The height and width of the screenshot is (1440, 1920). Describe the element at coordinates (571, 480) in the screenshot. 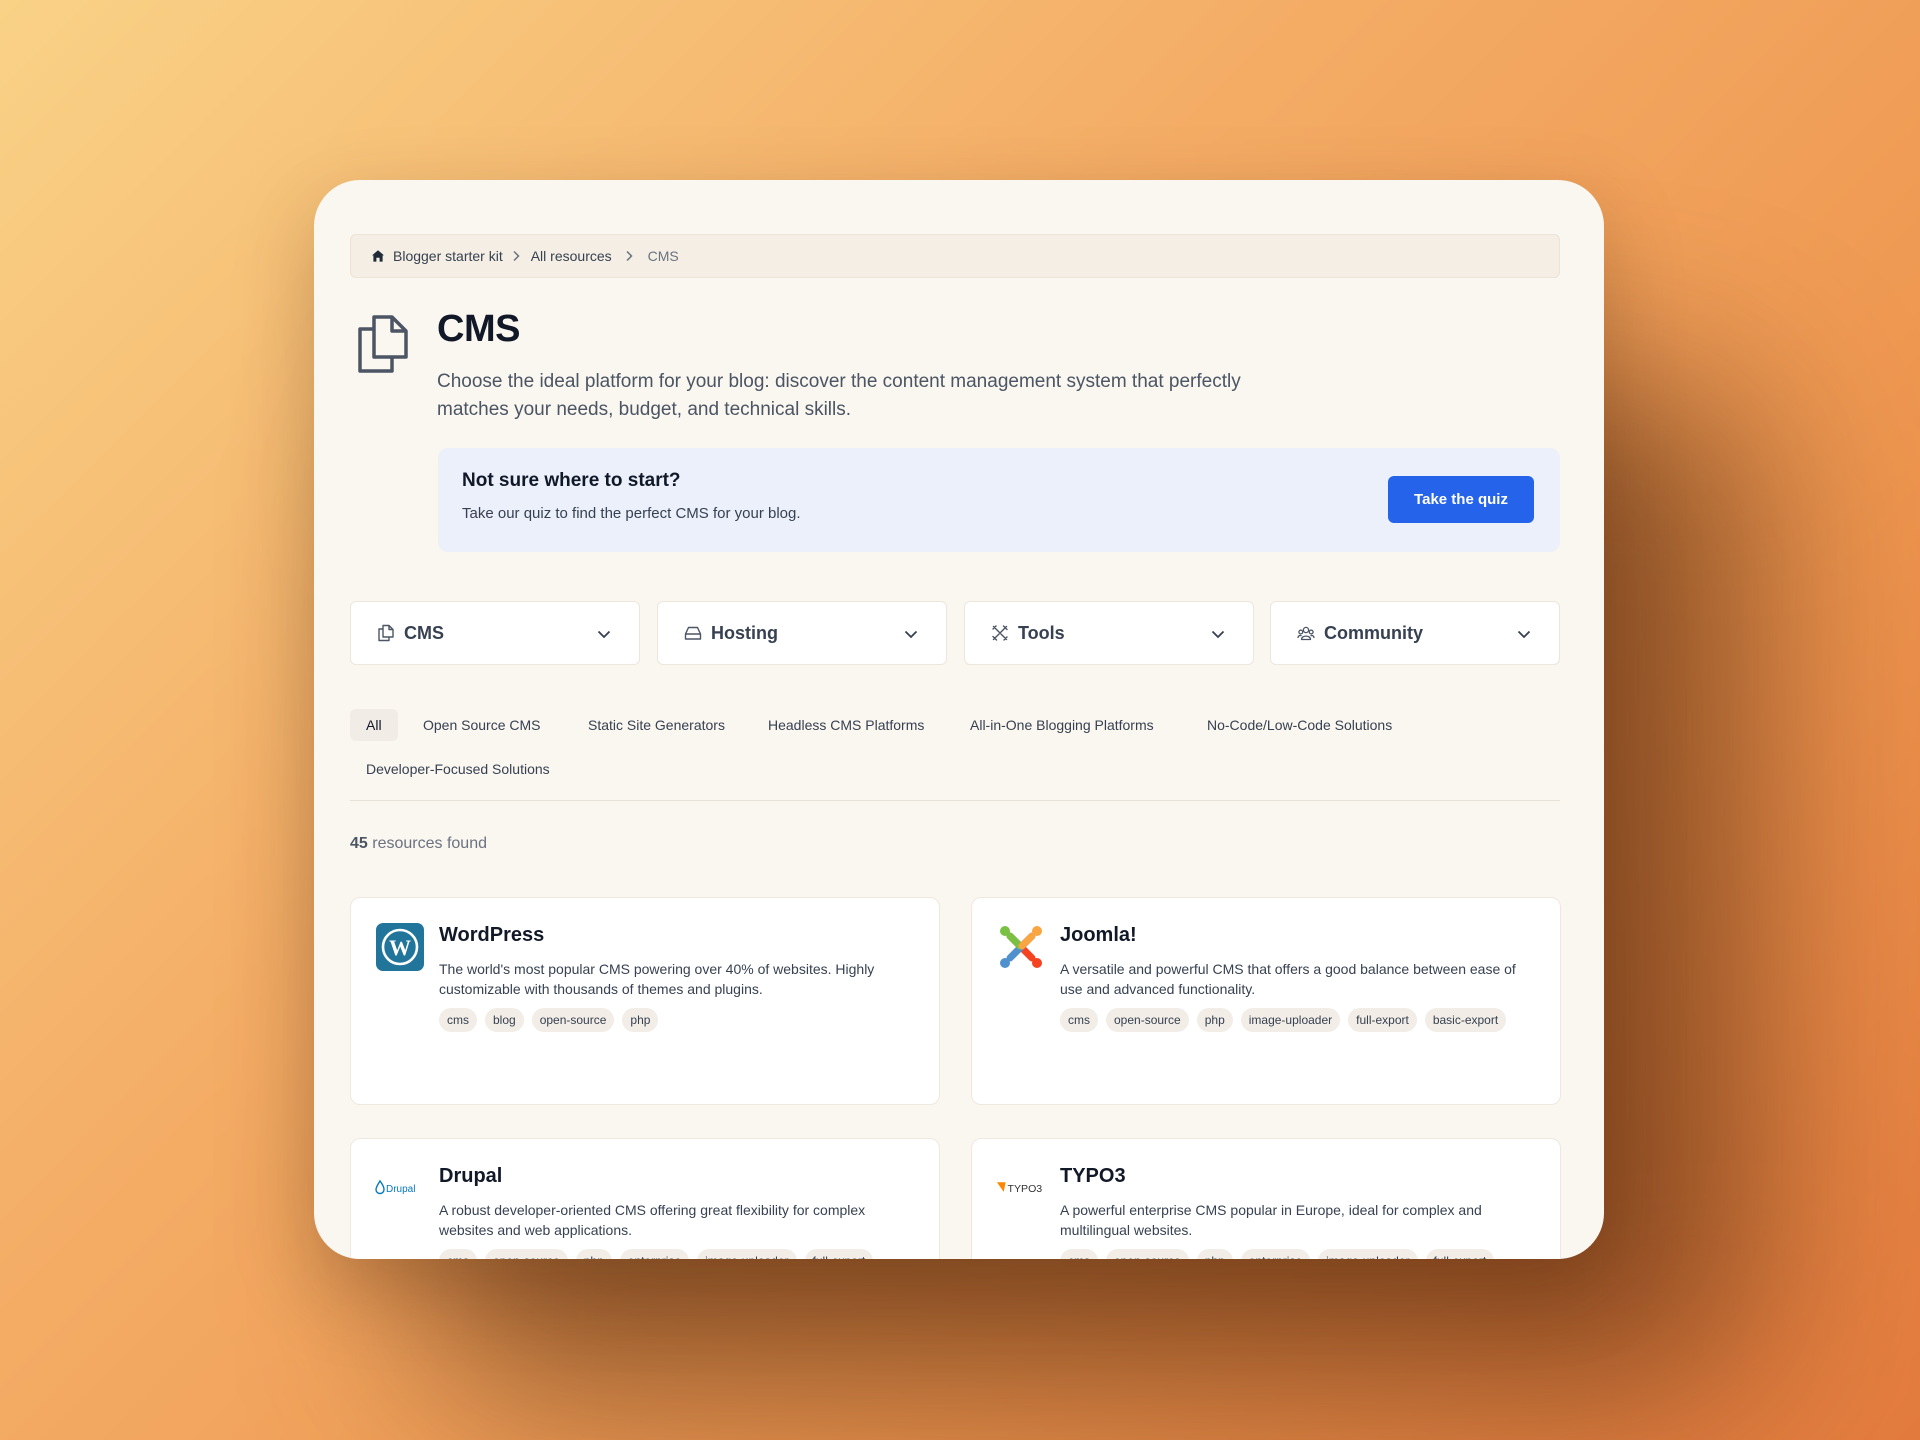

I see `quiz-title: Not sure where to start?` at that location.